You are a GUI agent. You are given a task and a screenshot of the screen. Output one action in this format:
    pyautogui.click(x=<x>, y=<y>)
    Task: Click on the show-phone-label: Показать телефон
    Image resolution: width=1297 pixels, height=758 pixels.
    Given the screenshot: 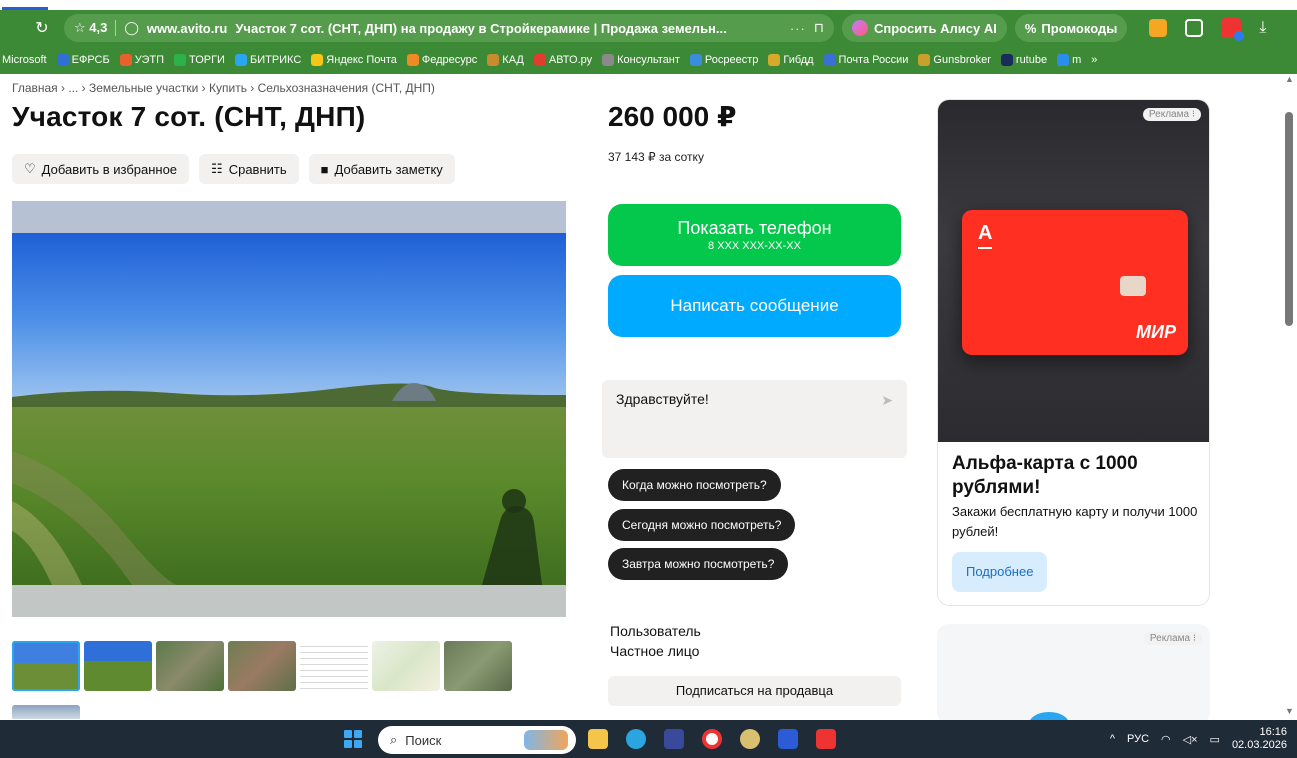 What is the action you would take?
    pyautogui.click(x=754, y=228)
    